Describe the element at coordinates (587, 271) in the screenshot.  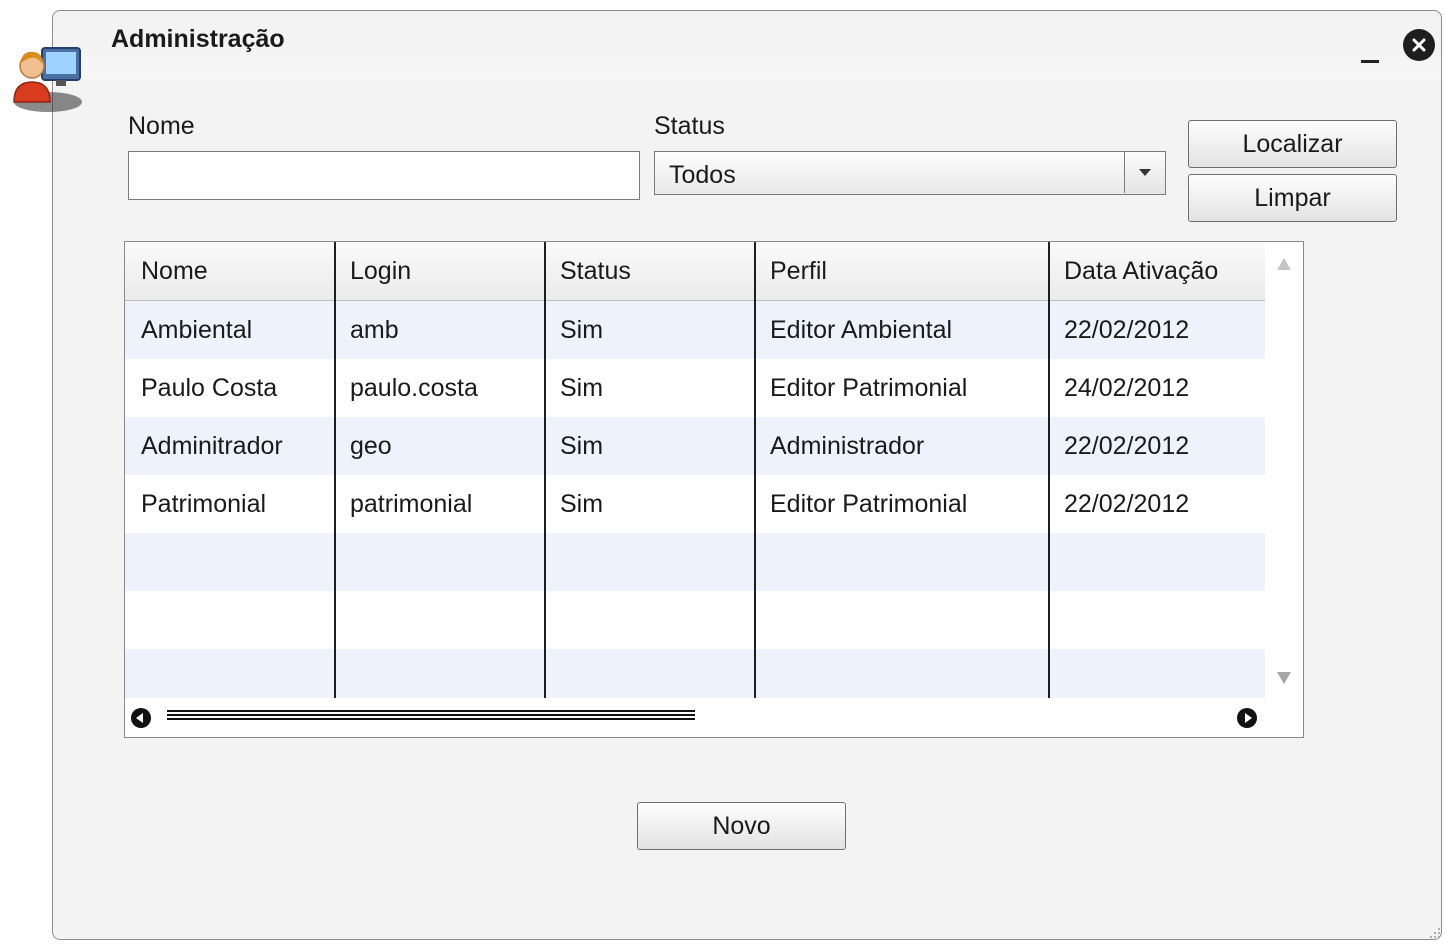
I see `column-header-status: Status` at that location.